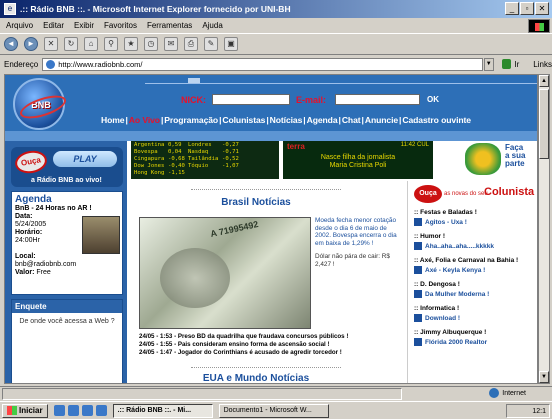 The image size is (552, 419). What do you see at coordinates (231, 44) in the screenshot?
I see `discuss-icon: ▣` at bounding box center [231, 44].